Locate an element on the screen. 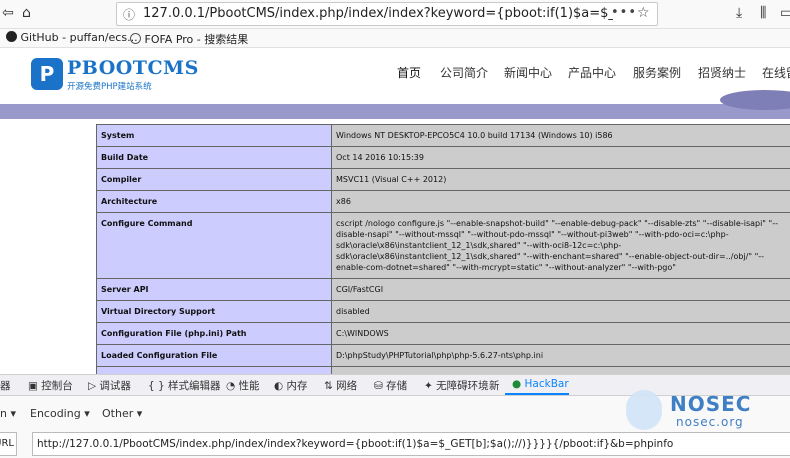 This screenshot has width=790, height=458. debugger-icon: ▷ is located at coordinates (92, 386).